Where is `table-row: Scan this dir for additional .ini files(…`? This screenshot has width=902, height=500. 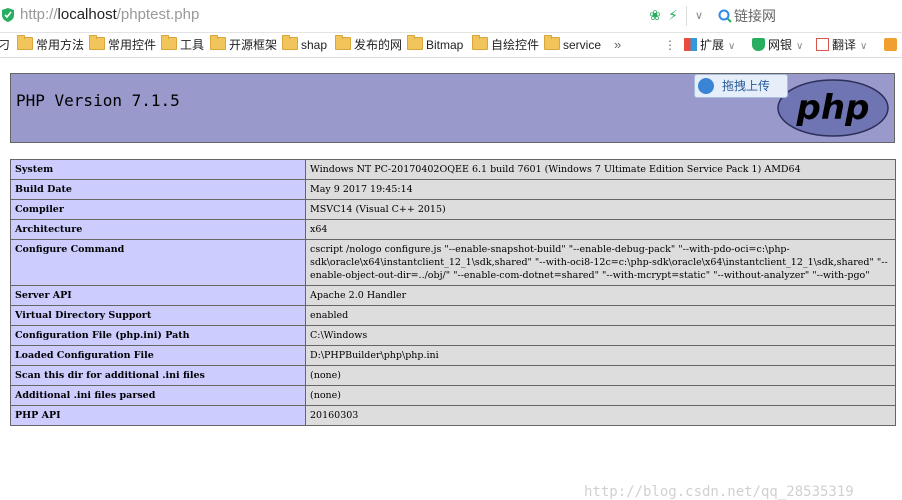 table-row: Scan this dir for additional .ini files(… is located at coordinates (453, 375).